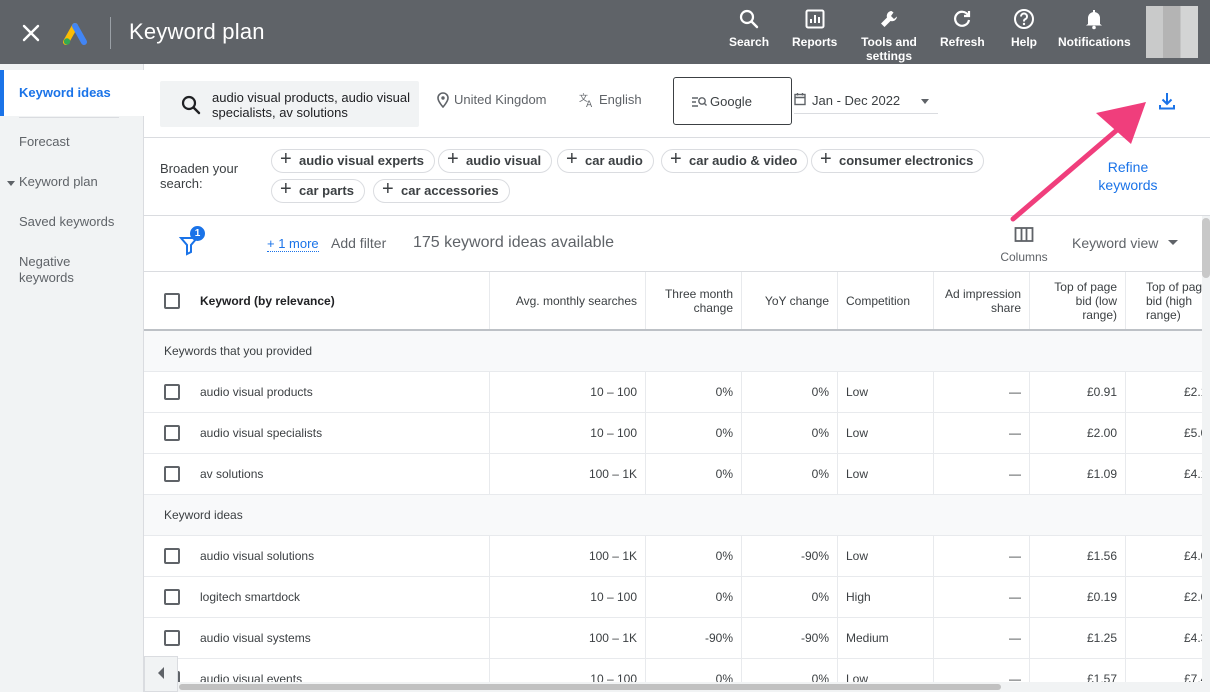  Describe the element at coordinates (694, 300) in the screenshot. I see `column-header-three-month: Three month change` at that location.